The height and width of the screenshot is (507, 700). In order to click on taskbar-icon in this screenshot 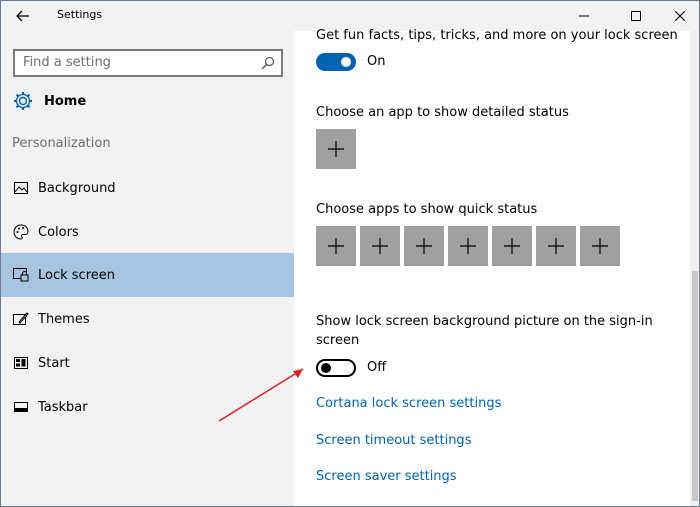, I will do `click(21, 407)`.